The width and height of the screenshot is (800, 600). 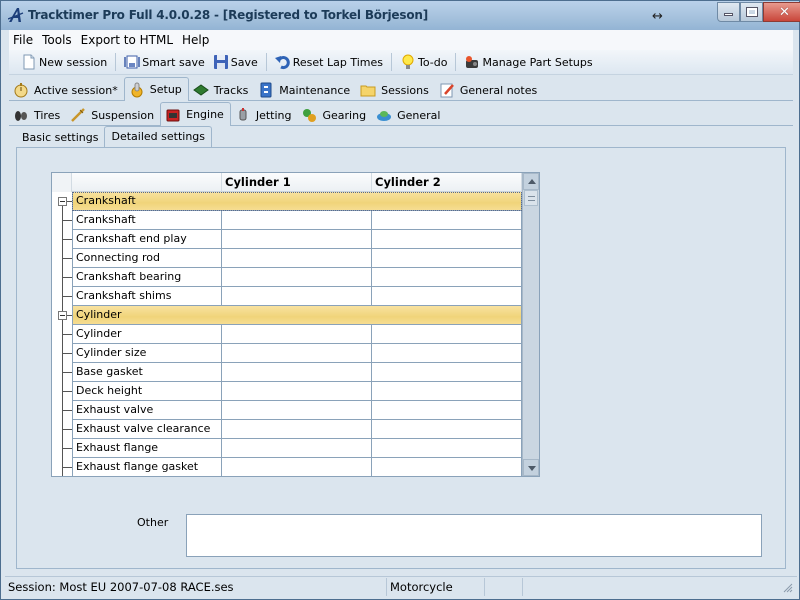 What do you see at coordinates (305, 90) in the screenshot?
I see `tab-maintenance: Maintenance` at bounding box center [305, 90].